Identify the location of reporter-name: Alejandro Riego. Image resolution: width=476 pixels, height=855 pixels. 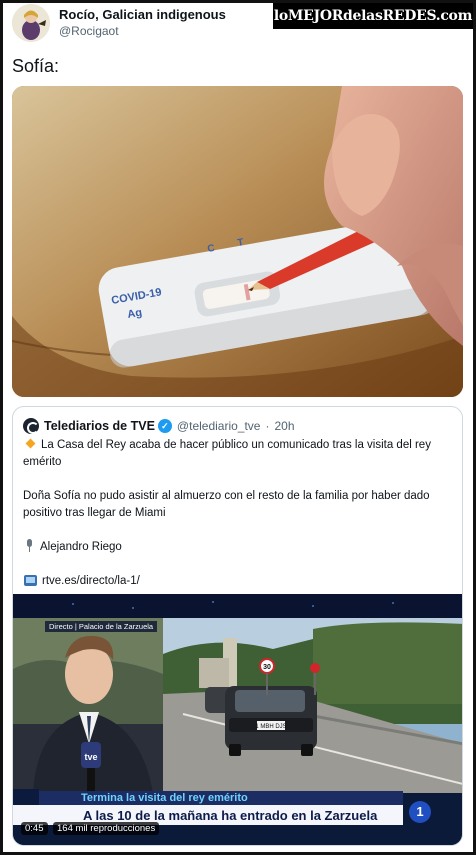
(81, 547).